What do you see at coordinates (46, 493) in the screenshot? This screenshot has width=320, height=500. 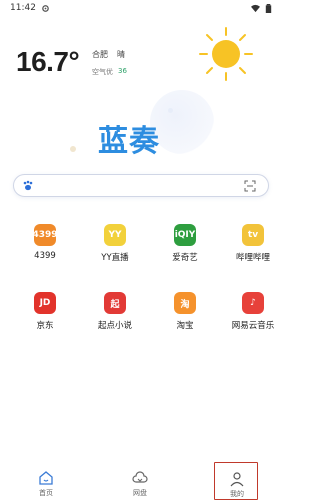 I see `tab-home-label: 首页` at bounding box center [46, 493].